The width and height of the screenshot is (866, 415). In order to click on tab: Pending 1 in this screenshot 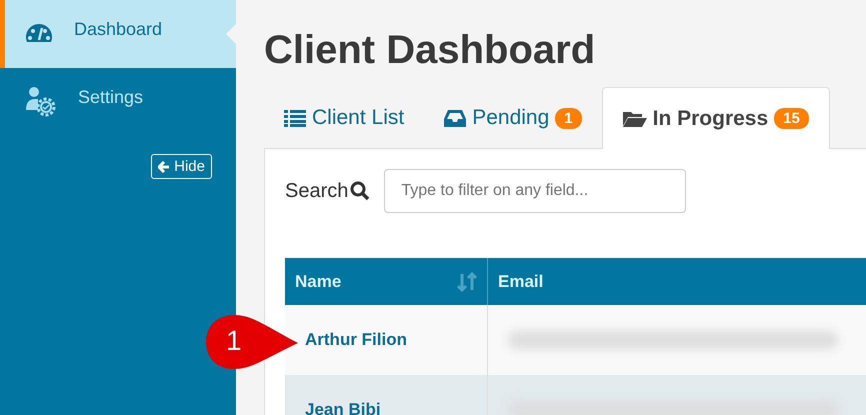, I will do `click(513, 118)`.